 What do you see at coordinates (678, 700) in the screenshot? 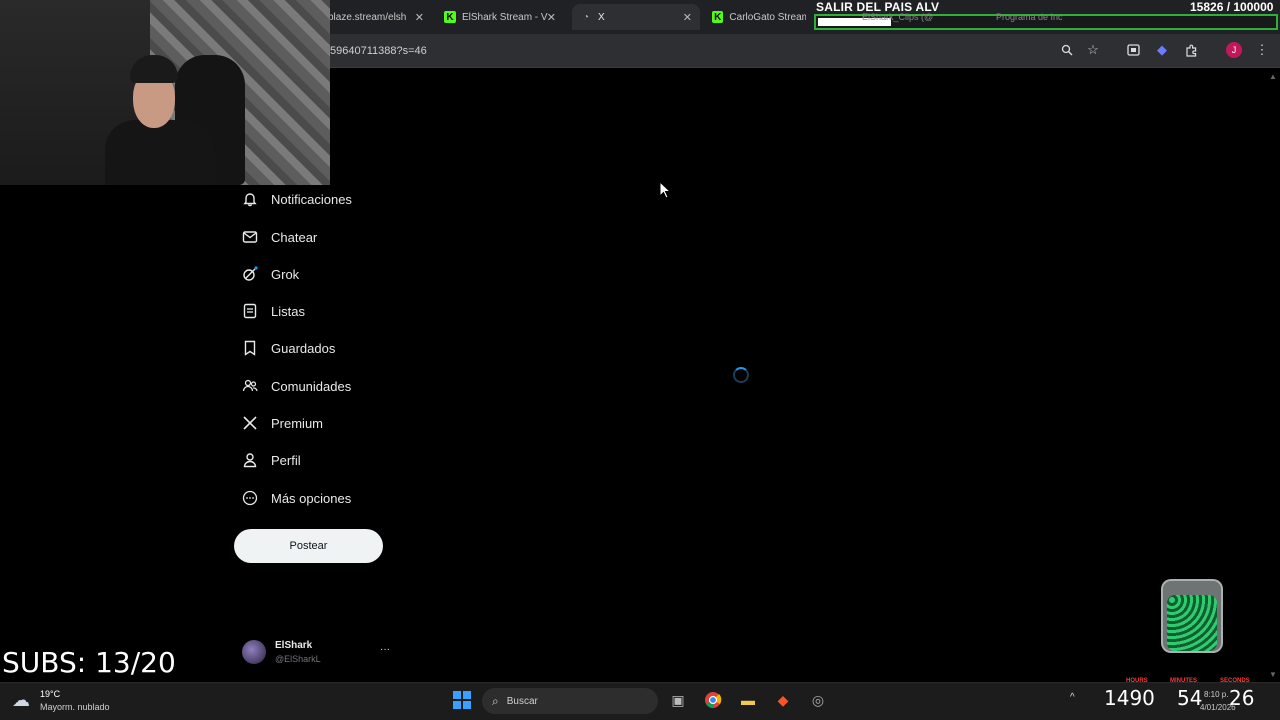
I see `task-view-icon: ▣` at bounding box center [678, 700].